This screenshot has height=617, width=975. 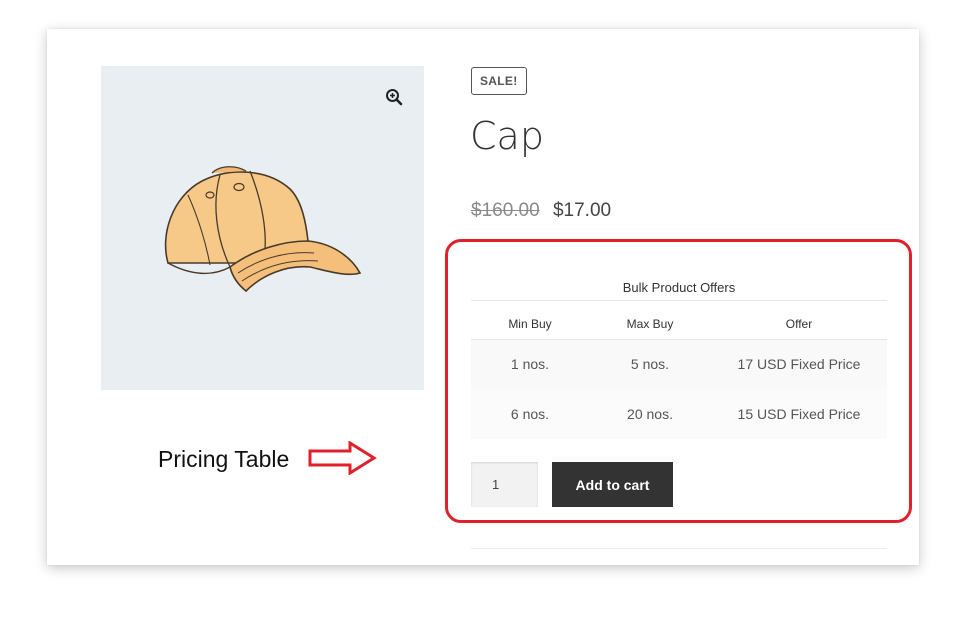 What do you see at coordinates (799, 325) in the screenshot?
I see `header-offer: Offer` at bounding box center [799, 325].